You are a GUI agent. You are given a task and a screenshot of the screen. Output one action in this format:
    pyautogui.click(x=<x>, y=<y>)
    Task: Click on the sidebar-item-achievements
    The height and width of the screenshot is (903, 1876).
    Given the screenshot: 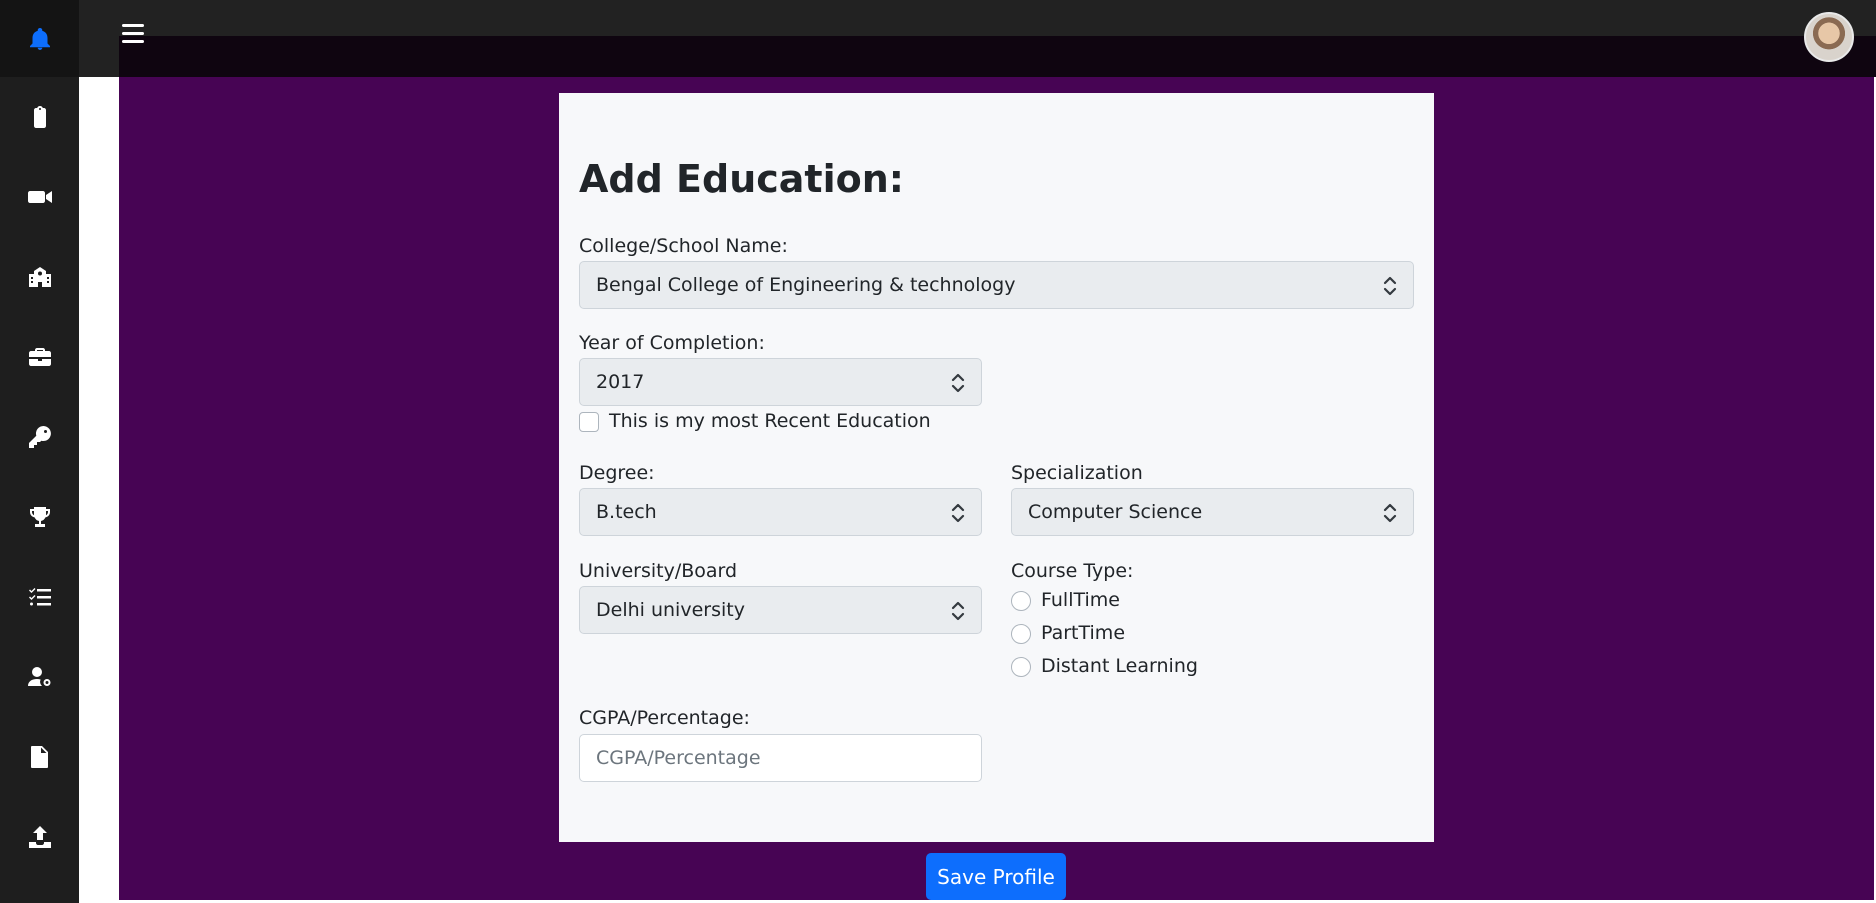 What is the action you would take?
    pyautogui.click(x=39, y=517)
    